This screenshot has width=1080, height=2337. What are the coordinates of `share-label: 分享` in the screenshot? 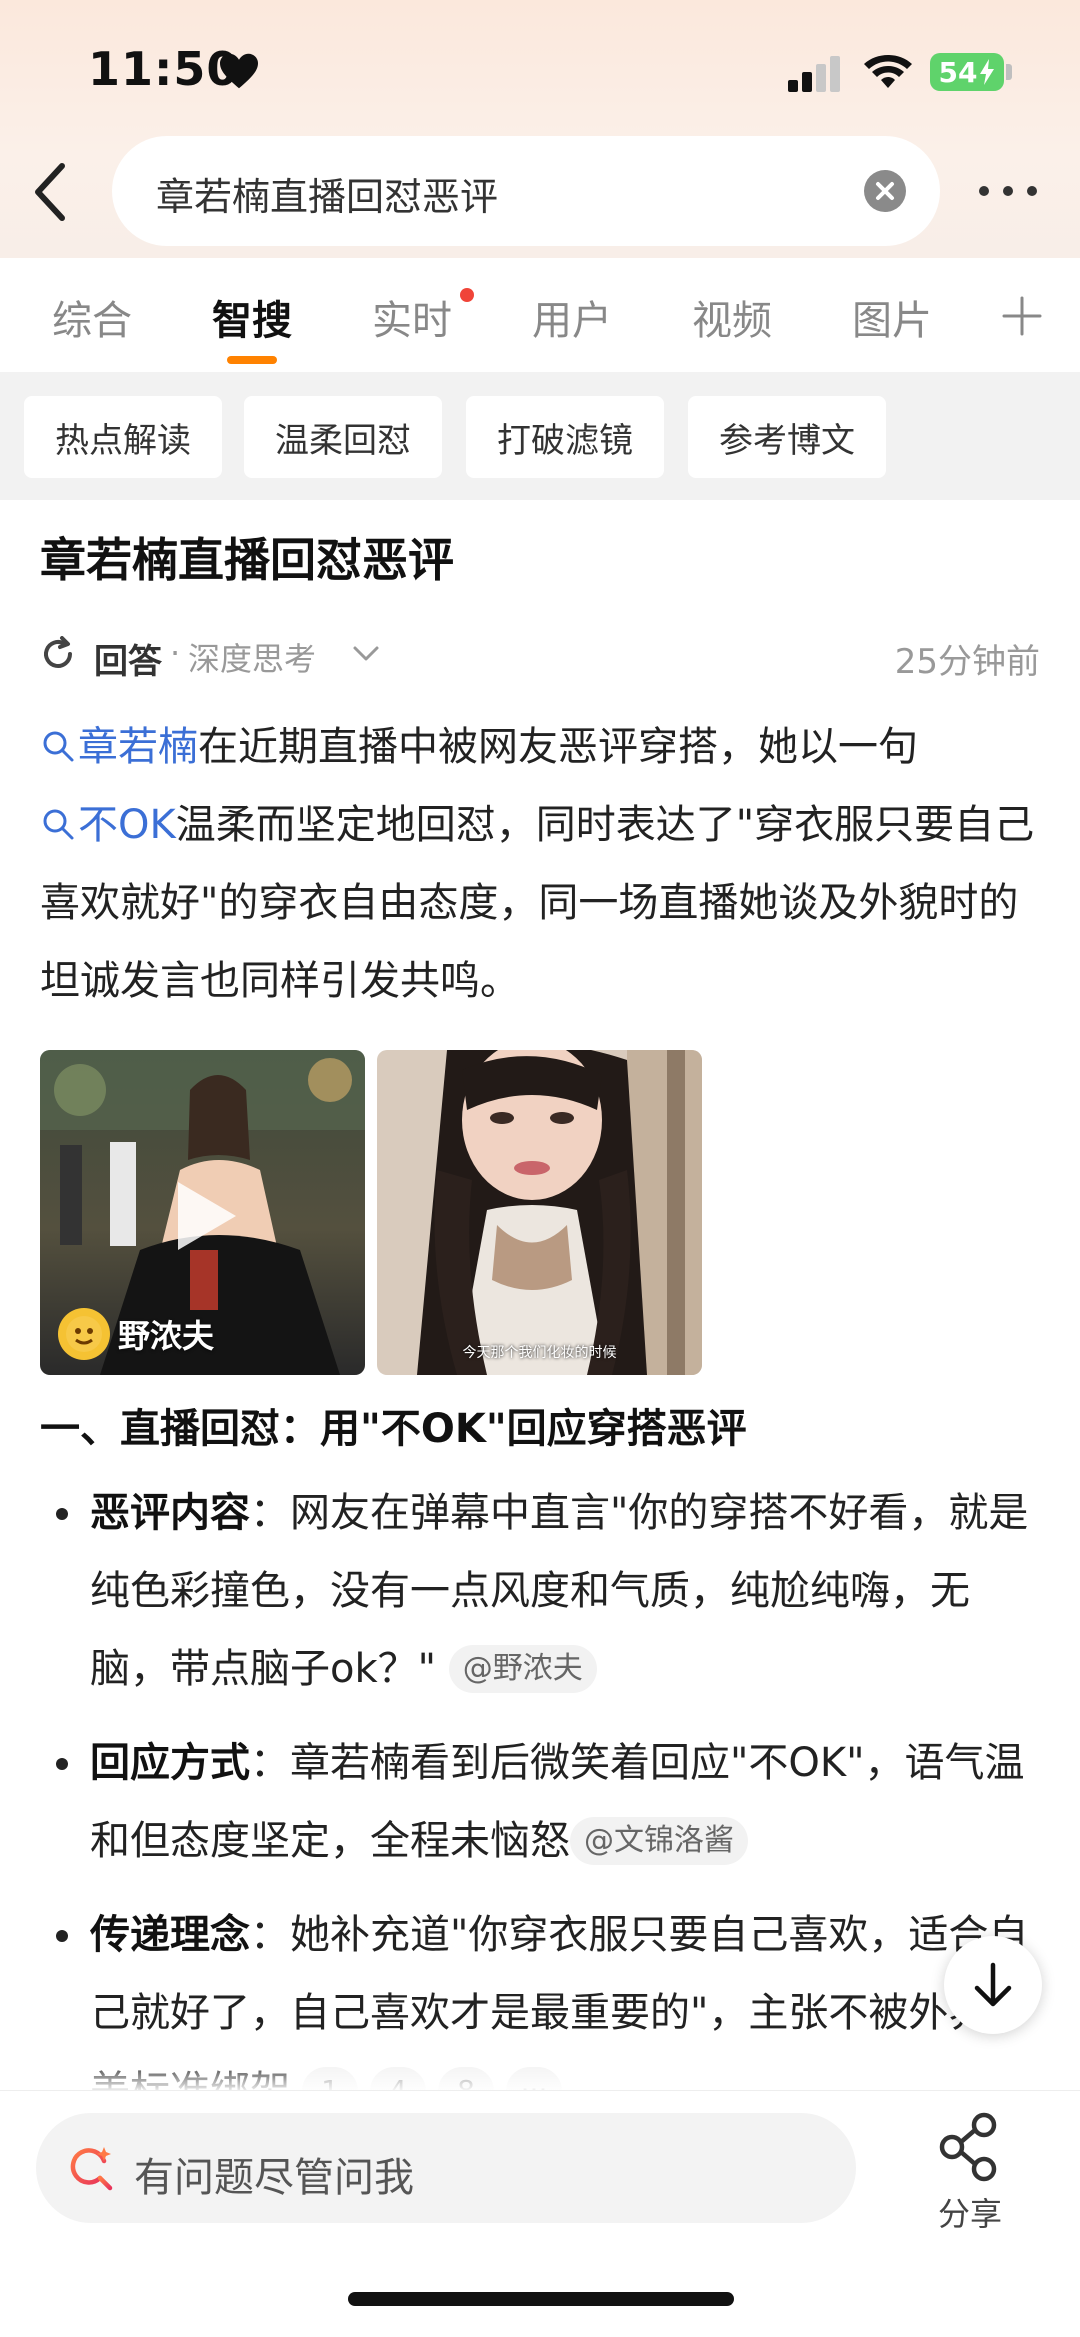 It's located at (970, 2212).